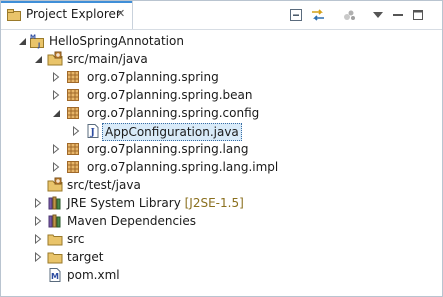  I want to click on project-label: HelloSpringAnnotation, so click(116, 41).